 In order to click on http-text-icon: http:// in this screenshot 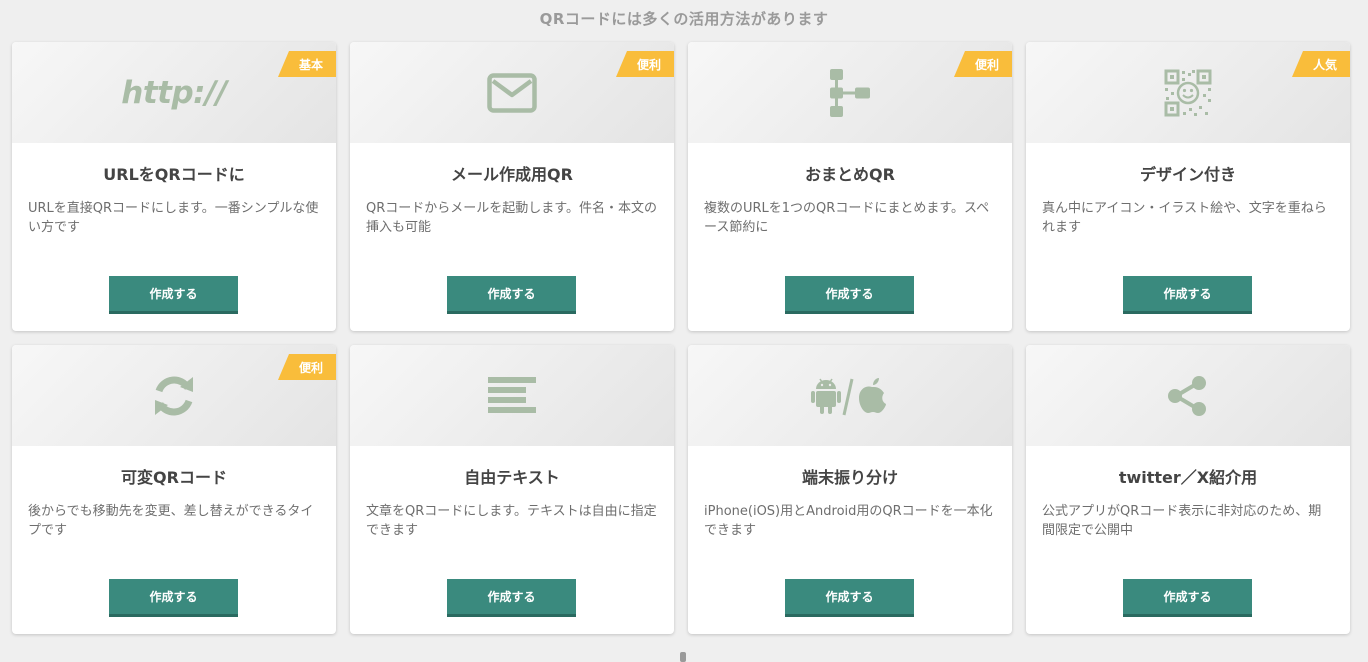, I will do `click(174, 92)`.